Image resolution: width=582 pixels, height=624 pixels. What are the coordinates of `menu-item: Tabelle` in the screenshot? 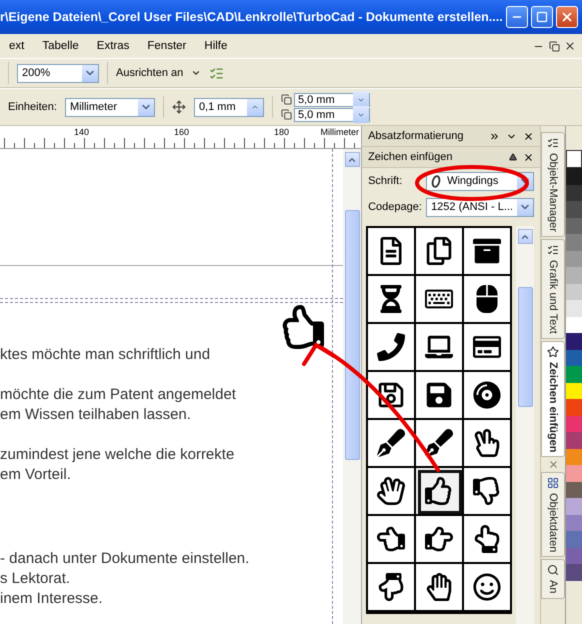 It's located at (60, 46).